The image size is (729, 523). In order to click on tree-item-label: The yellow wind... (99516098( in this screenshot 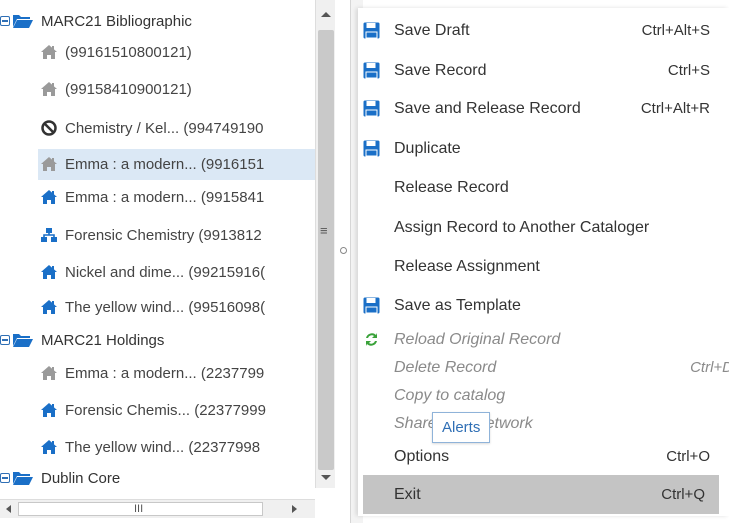, I will do `click(165, 307)`.